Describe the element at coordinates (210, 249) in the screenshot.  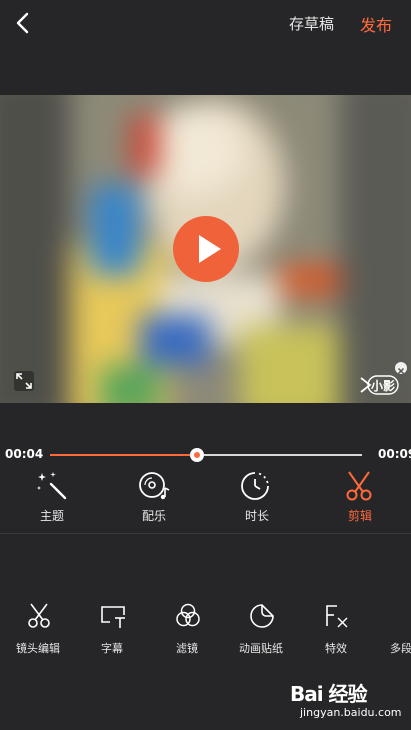
I see `play-icon` at that location.